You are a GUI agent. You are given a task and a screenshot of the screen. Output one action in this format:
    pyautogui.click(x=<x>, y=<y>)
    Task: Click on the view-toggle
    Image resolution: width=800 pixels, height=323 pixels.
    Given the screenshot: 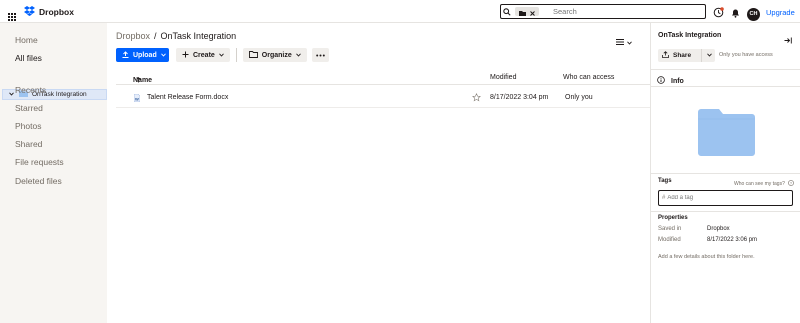 What is the action you would take?
    pyautogui.click(x=624, y=41)
    